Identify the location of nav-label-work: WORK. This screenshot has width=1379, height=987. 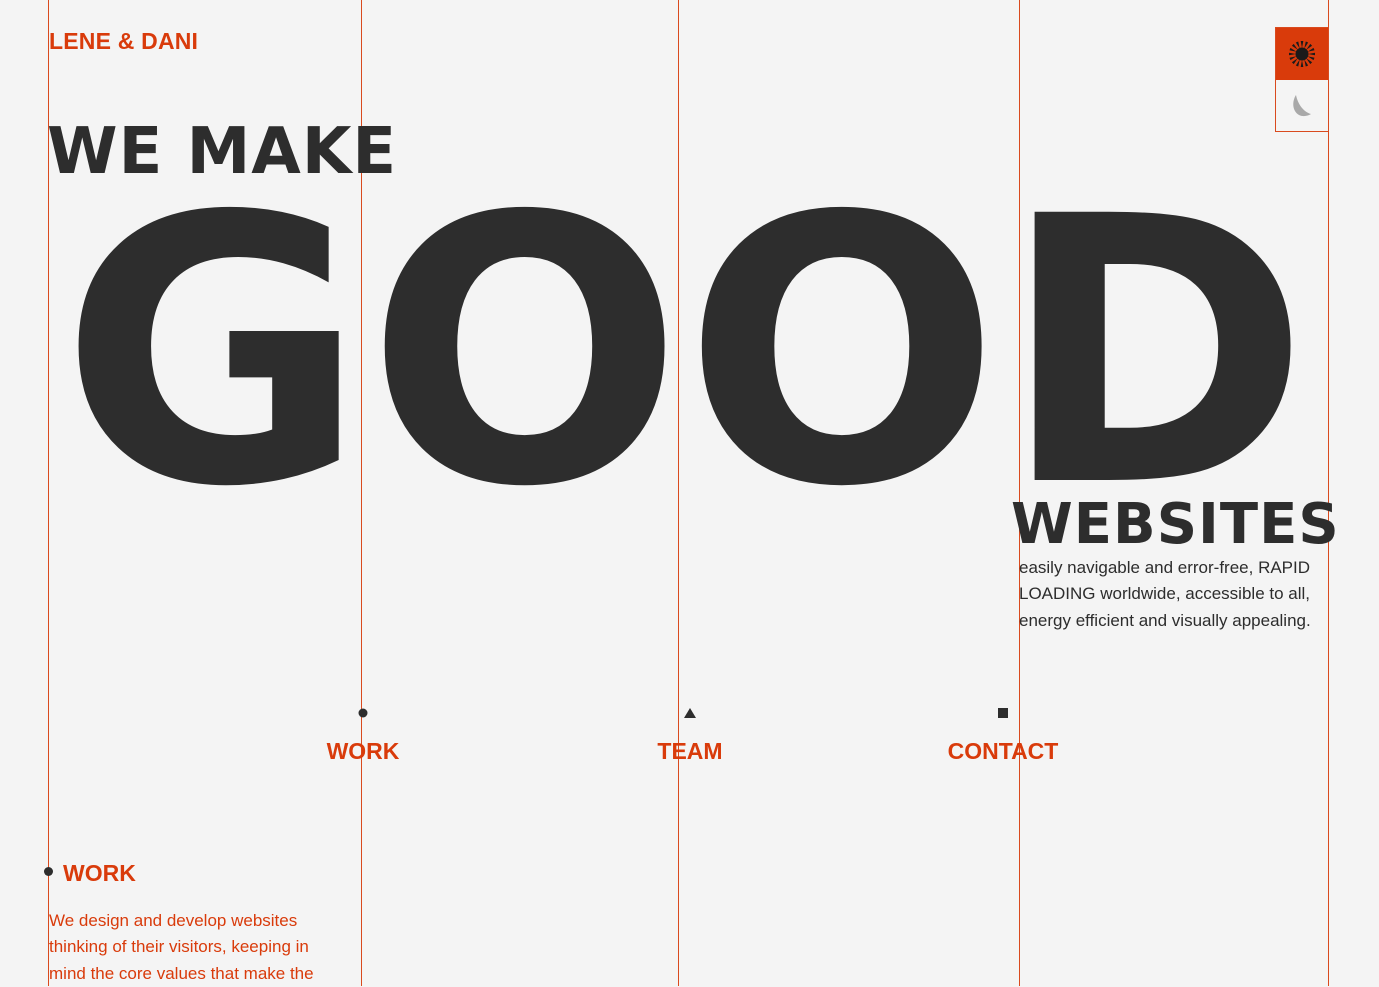
(363, 751).